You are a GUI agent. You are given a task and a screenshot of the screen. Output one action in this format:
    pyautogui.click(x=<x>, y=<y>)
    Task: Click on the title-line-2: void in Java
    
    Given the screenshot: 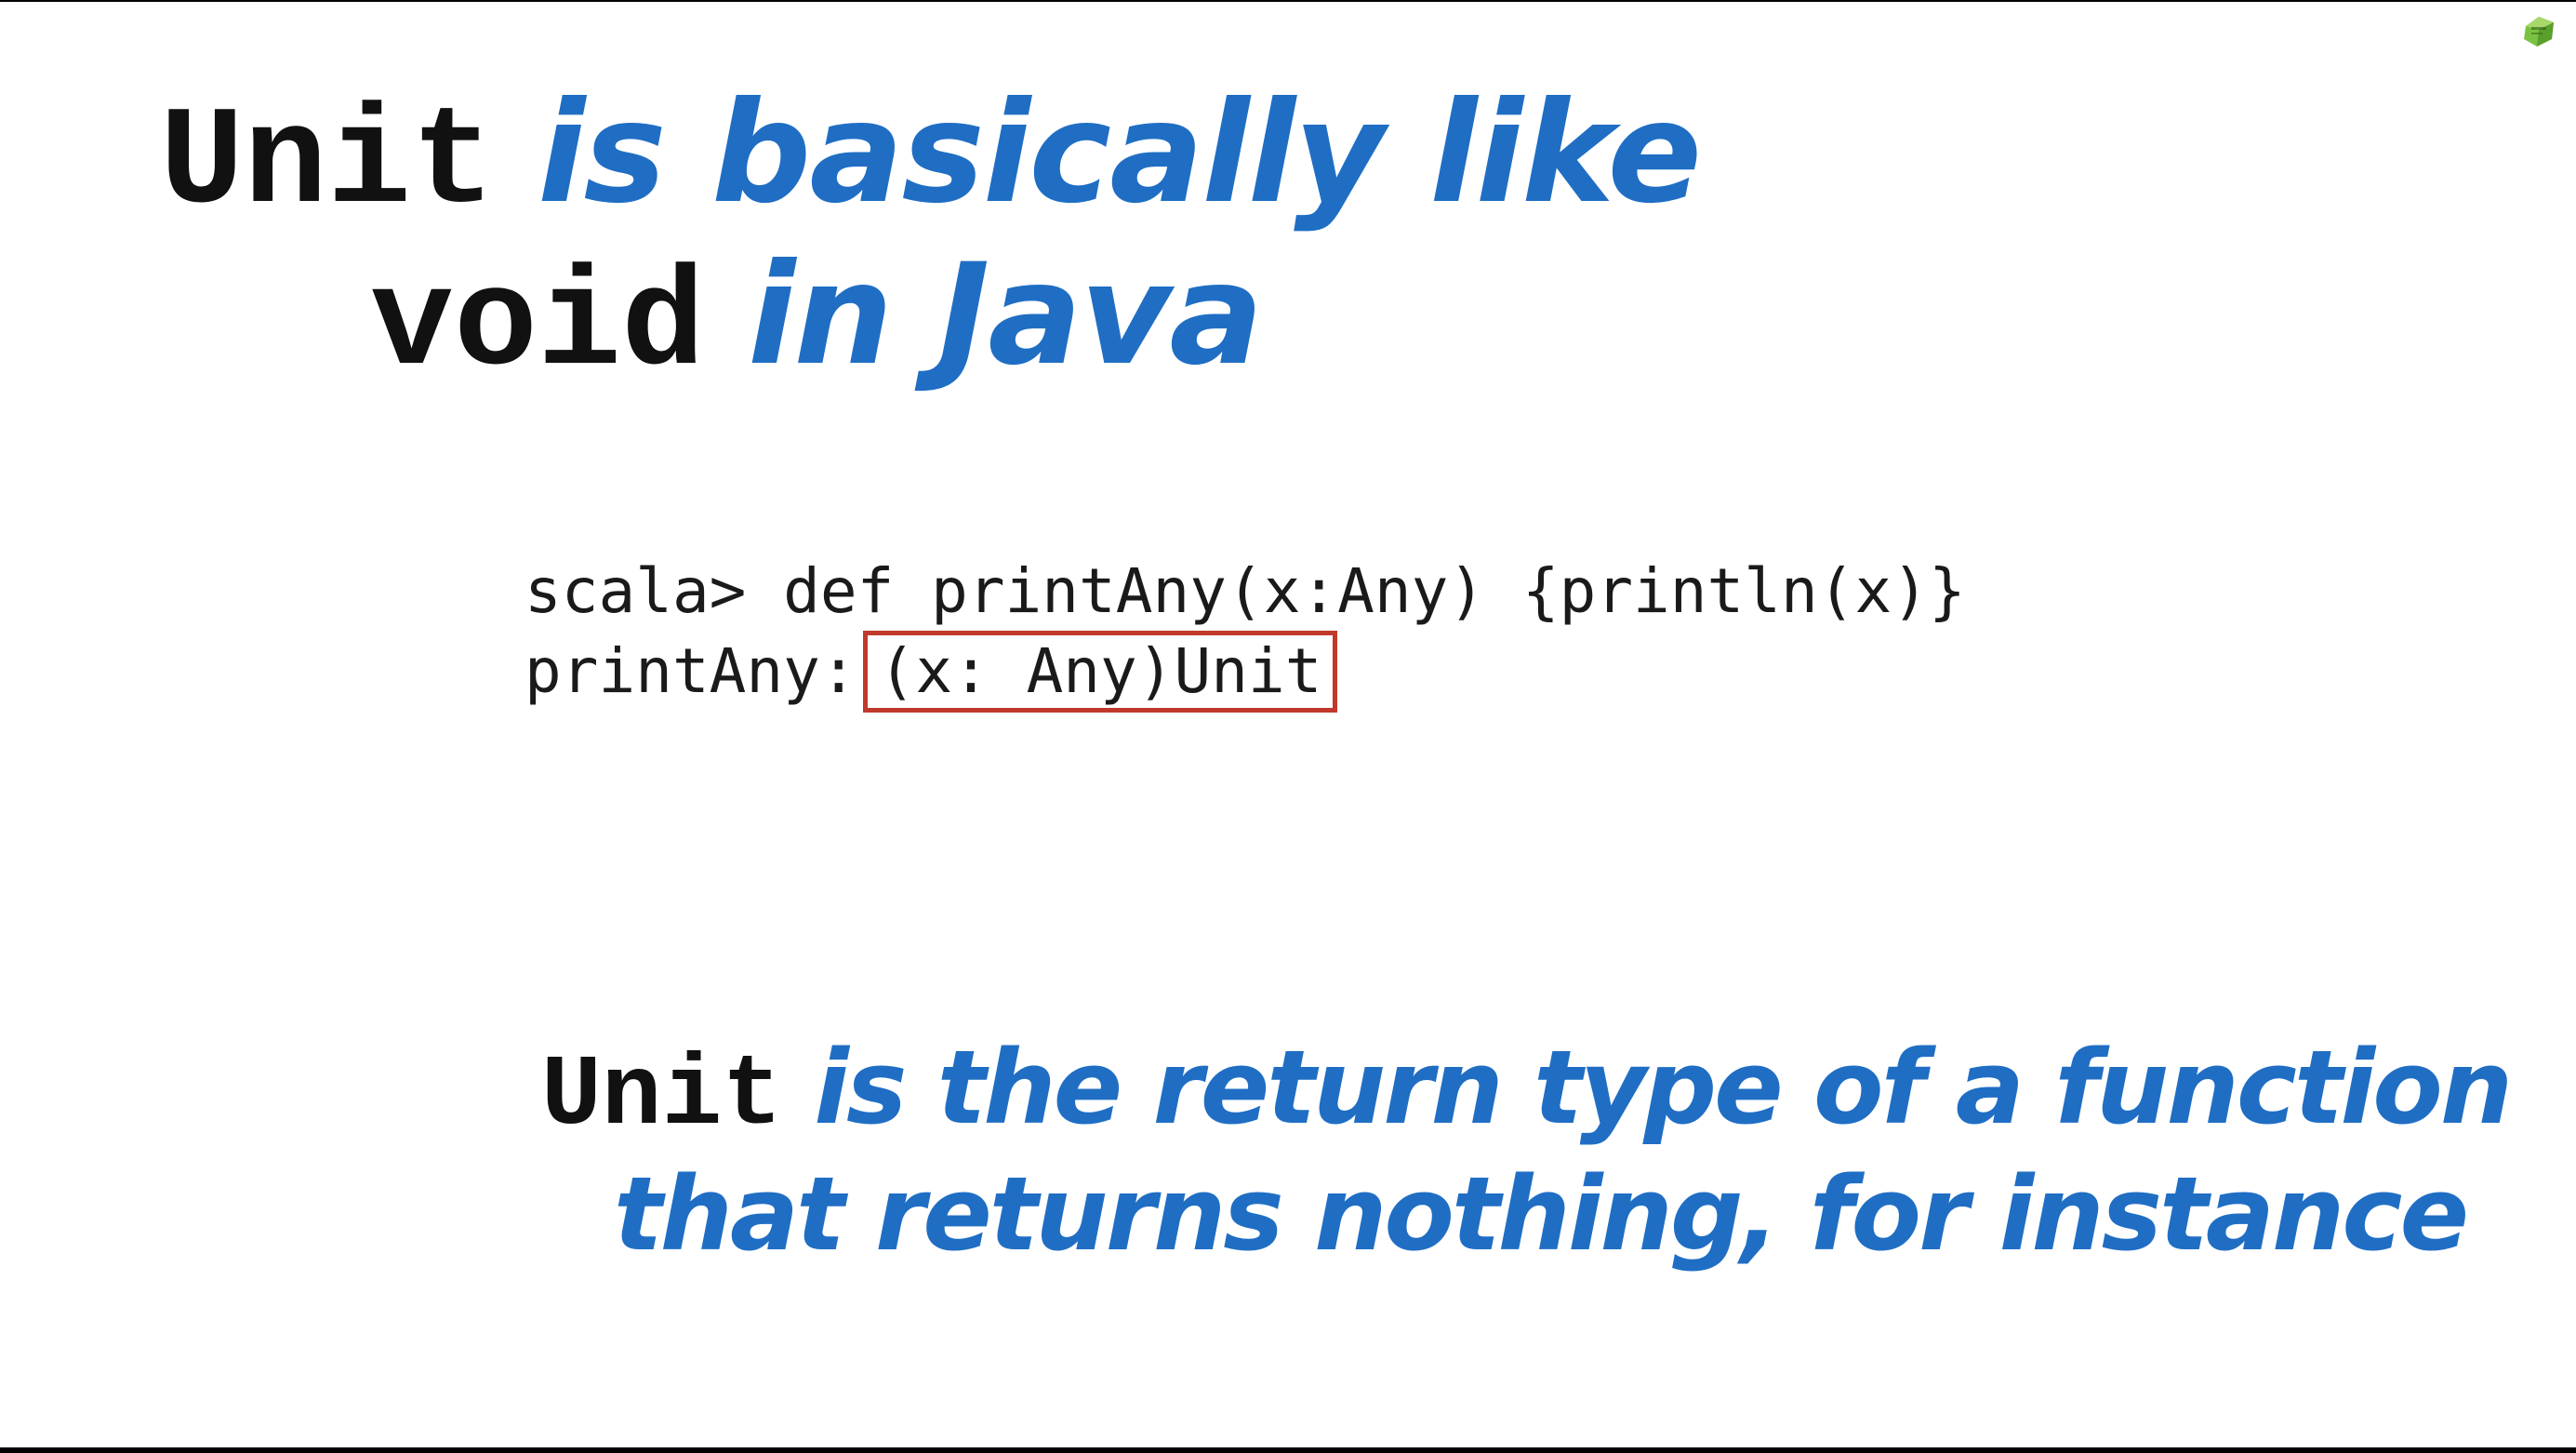 What is the action you would take?
    pyautogui.click(x=817, y=321)
    